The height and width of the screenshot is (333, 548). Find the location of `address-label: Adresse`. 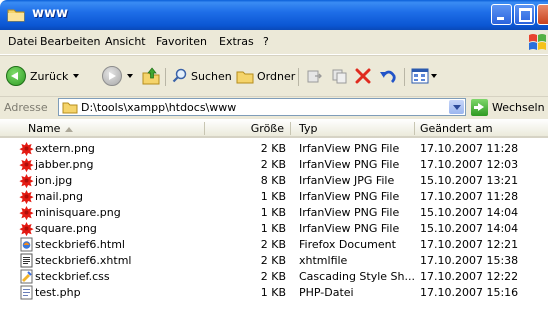

address-label: Adresse is located at coordinates (26, 107).